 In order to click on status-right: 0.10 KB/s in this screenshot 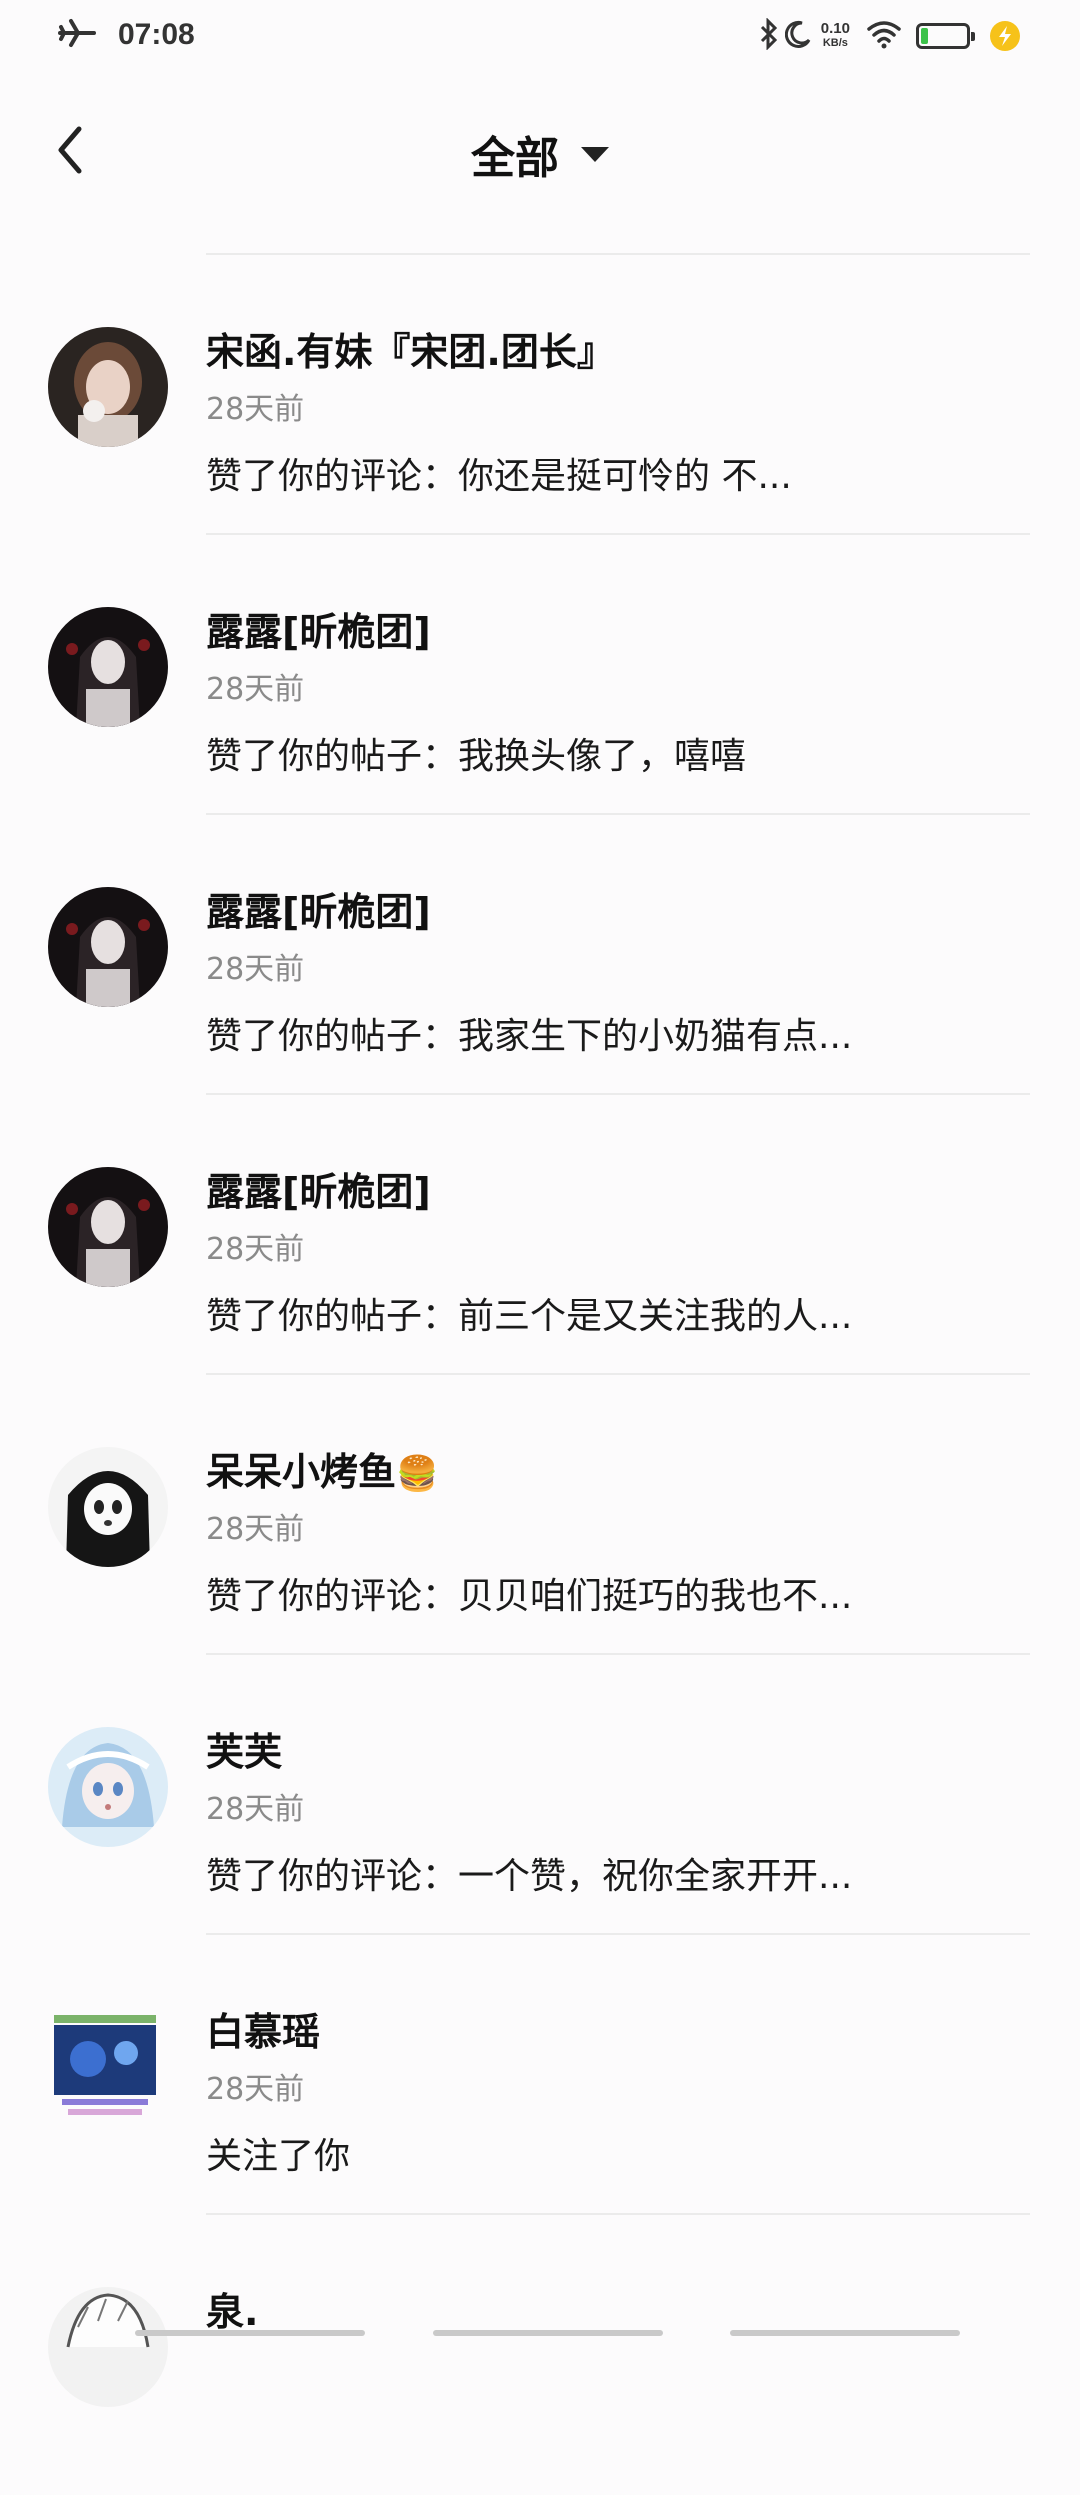, I will do `click(889, 35)`.